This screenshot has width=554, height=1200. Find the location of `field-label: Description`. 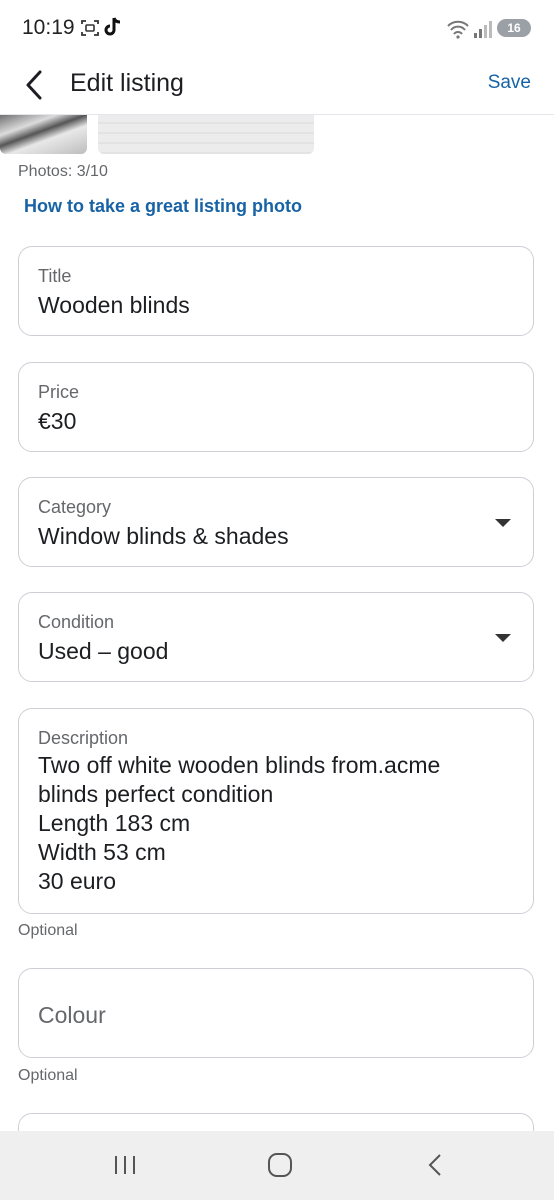

field-label: Description is located at coordinates (83, 738).